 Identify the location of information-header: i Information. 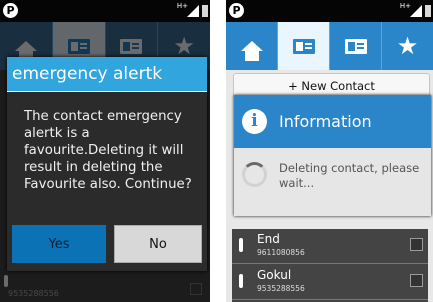
(332, 121).